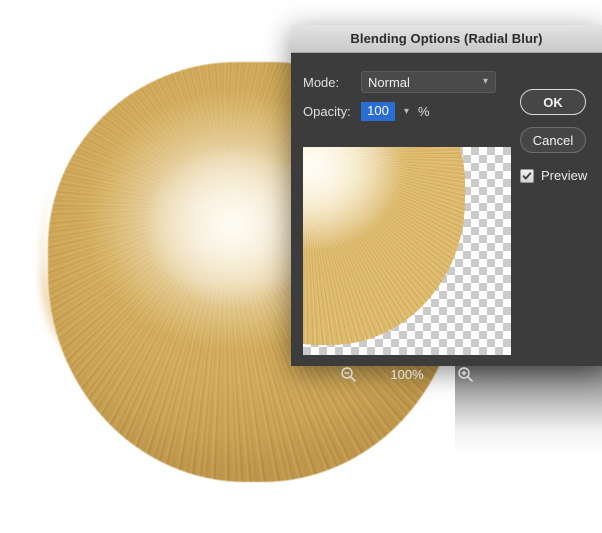 The image size is (602, 533). What do you see at coordinates (348, 374) in the screenshot?
I see `magnifier-minus-icon` at bounding box center [348, 374].